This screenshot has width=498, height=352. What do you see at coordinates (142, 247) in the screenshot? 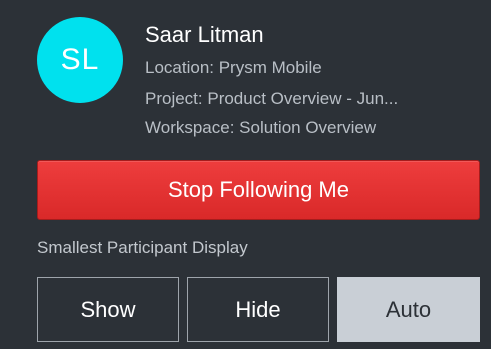
I see `display-setting-label: Smallest Participant Display` at bounding box center [142, 247].